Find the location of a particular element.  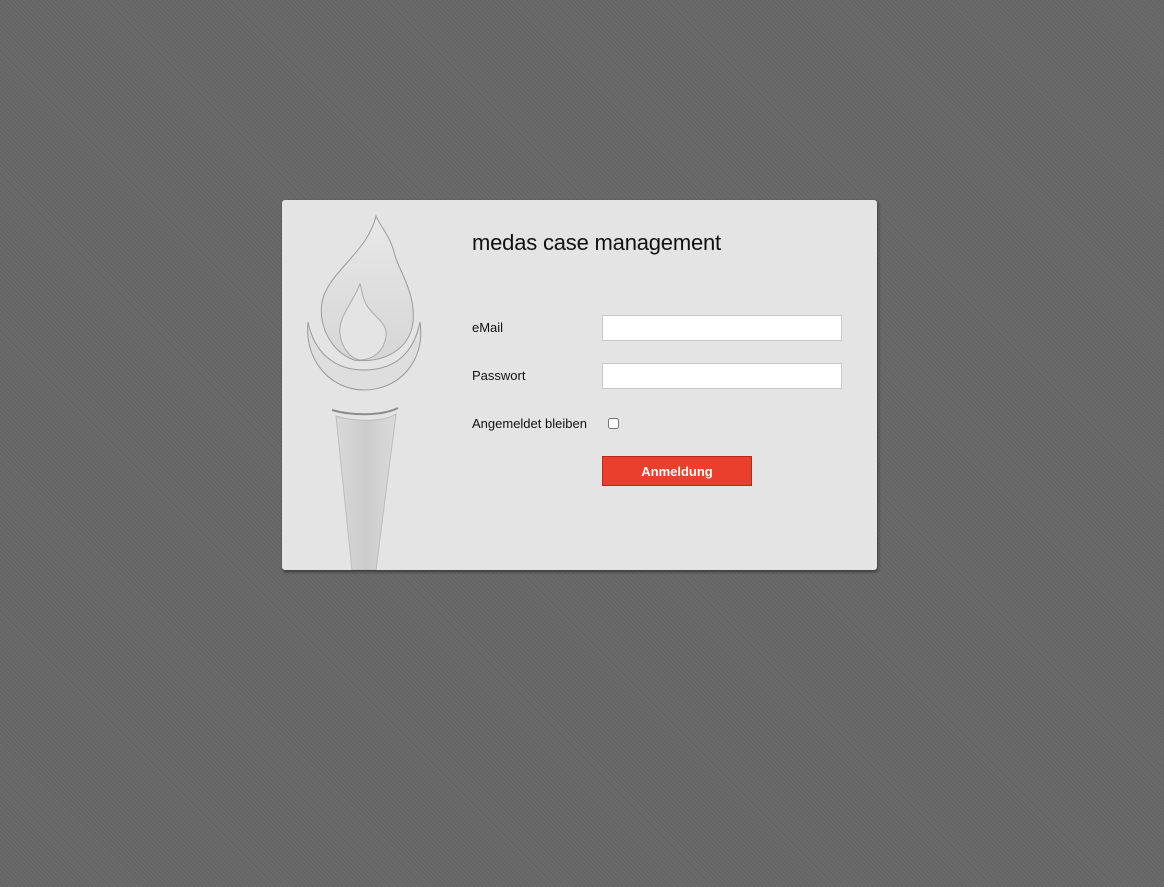

password-field is located at coordinates (722, 376).